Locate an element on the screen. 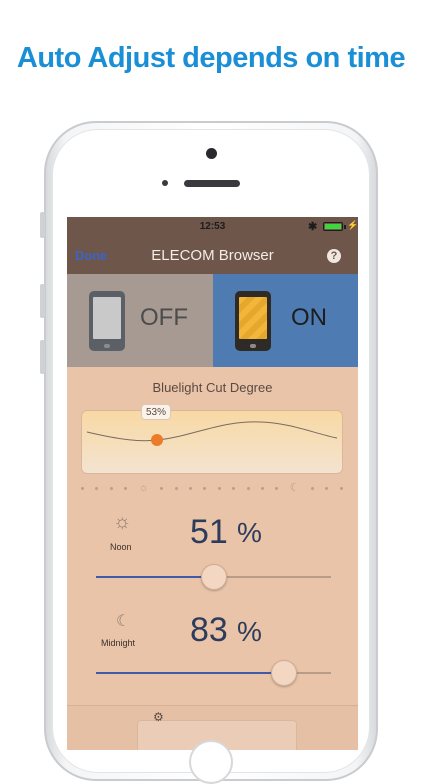 The image size is (422, 784). bluetooth-icon: ✱ is located at coordinates (313, 227).